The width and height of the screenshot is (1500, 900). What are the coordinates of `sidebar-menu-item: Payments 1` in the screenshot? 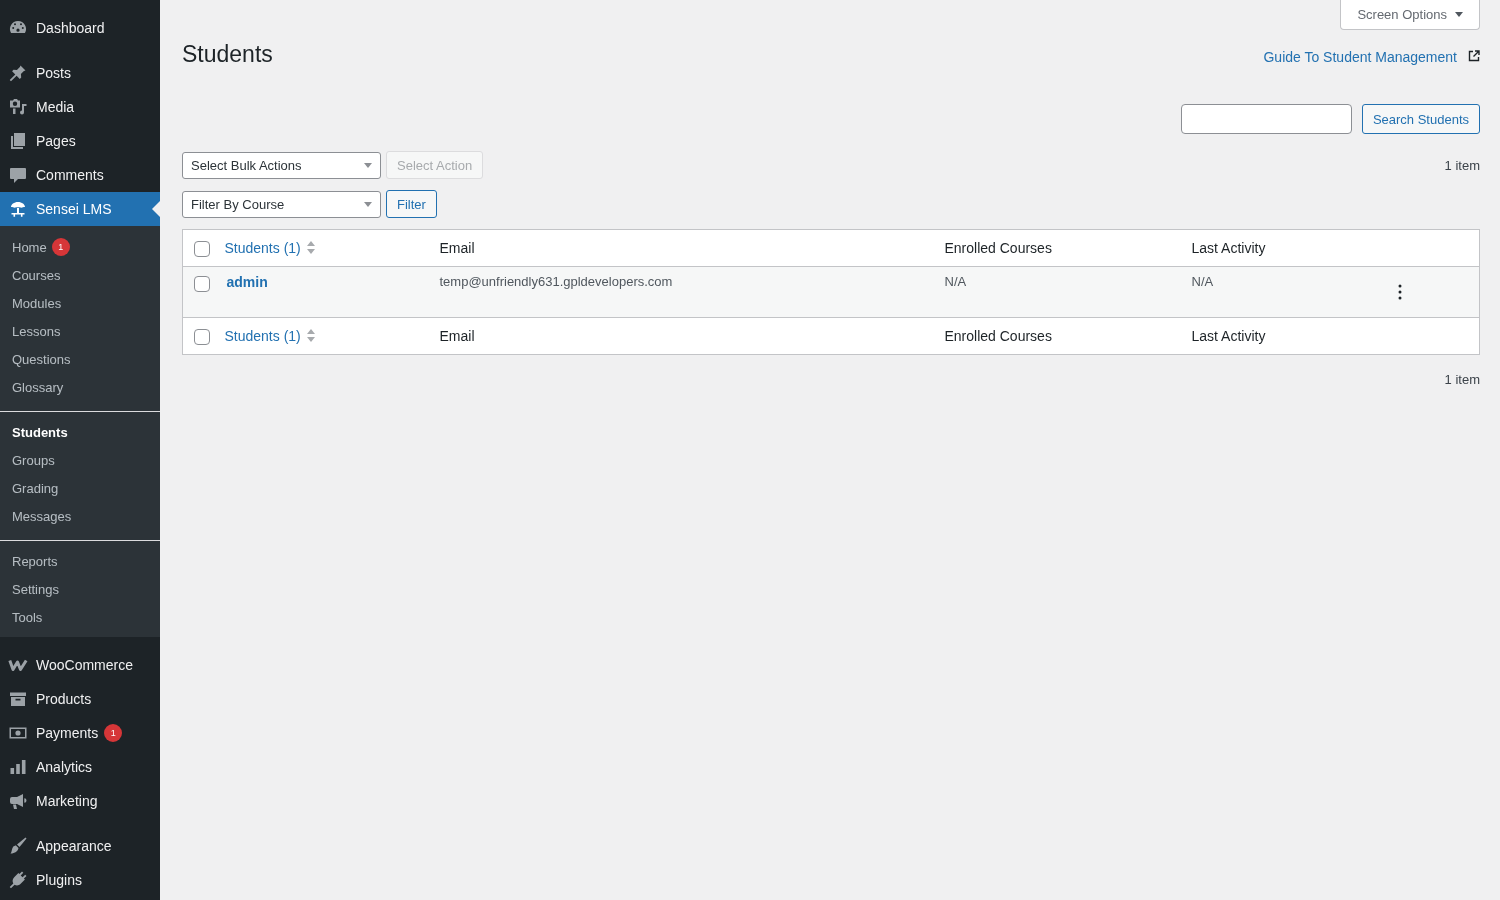 It's located at (80, 733).